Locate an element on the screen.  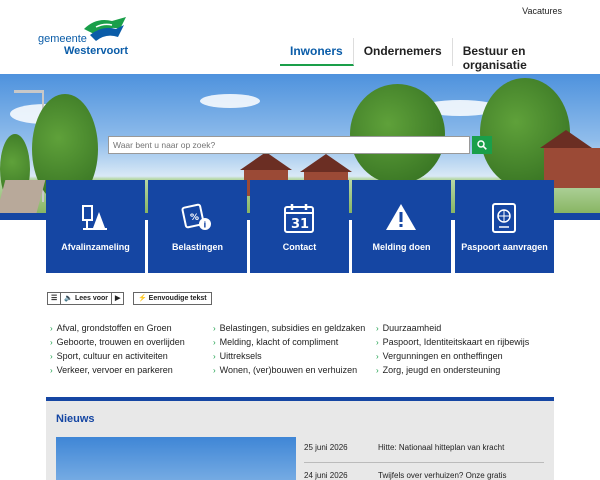
tile-paspoort-aanvragen: Paspoort aanvragen is located at coordinates (504, 226).